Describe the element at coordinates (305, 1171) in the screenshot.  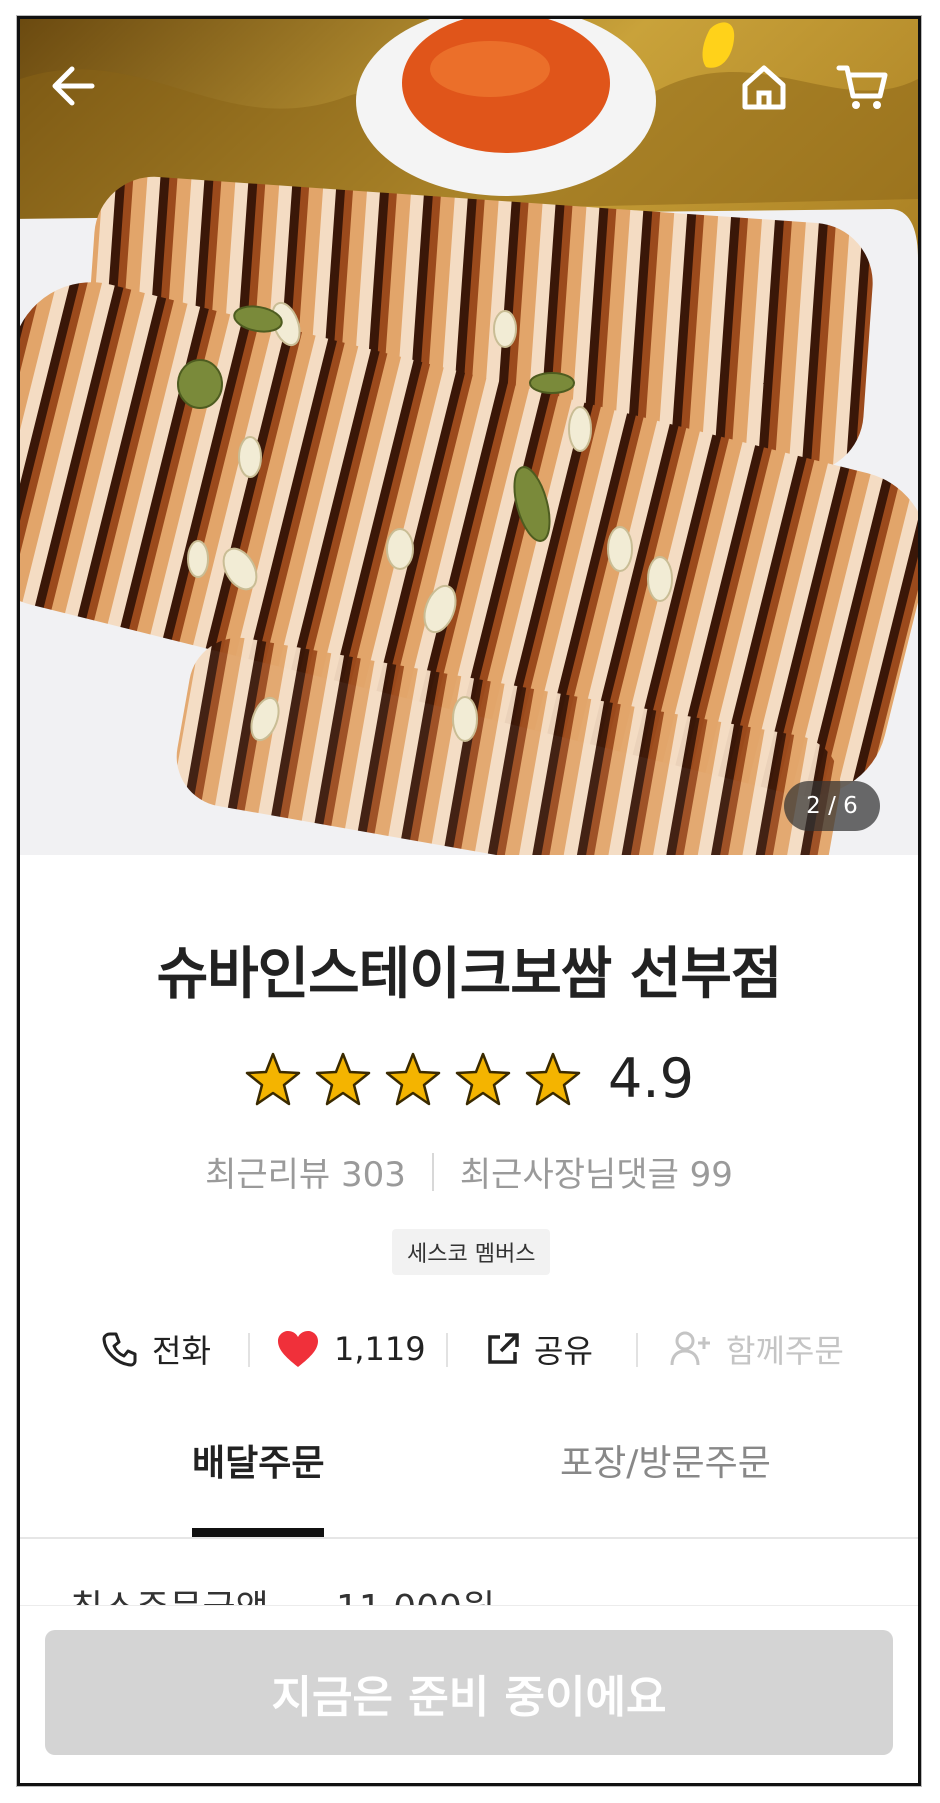
I see `recent-reviews-link: 최근리뷰 303` at that location.